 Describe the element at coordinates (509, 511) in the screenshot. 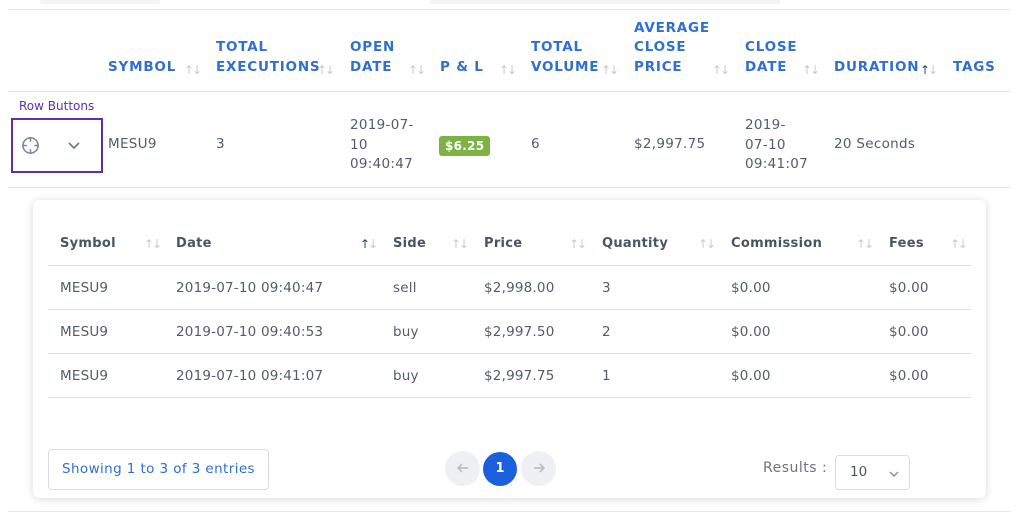

I see `divider` at that location.